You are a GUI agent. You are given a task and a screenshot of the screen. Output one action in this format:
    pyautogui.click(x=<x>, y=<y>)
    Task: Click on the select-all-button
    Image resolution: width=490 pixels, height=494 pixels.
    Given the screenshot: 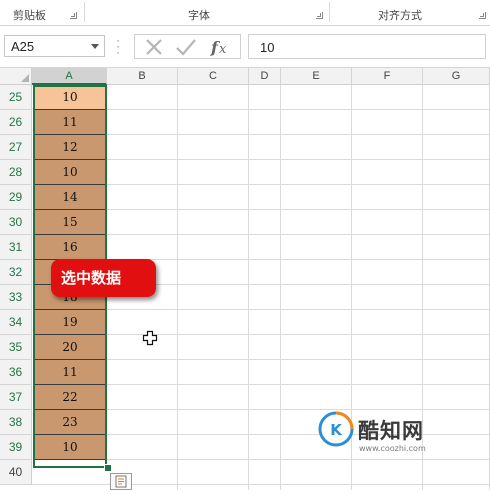 What is the action you would take?
    pyautogui.click(x=16, y=76)
    